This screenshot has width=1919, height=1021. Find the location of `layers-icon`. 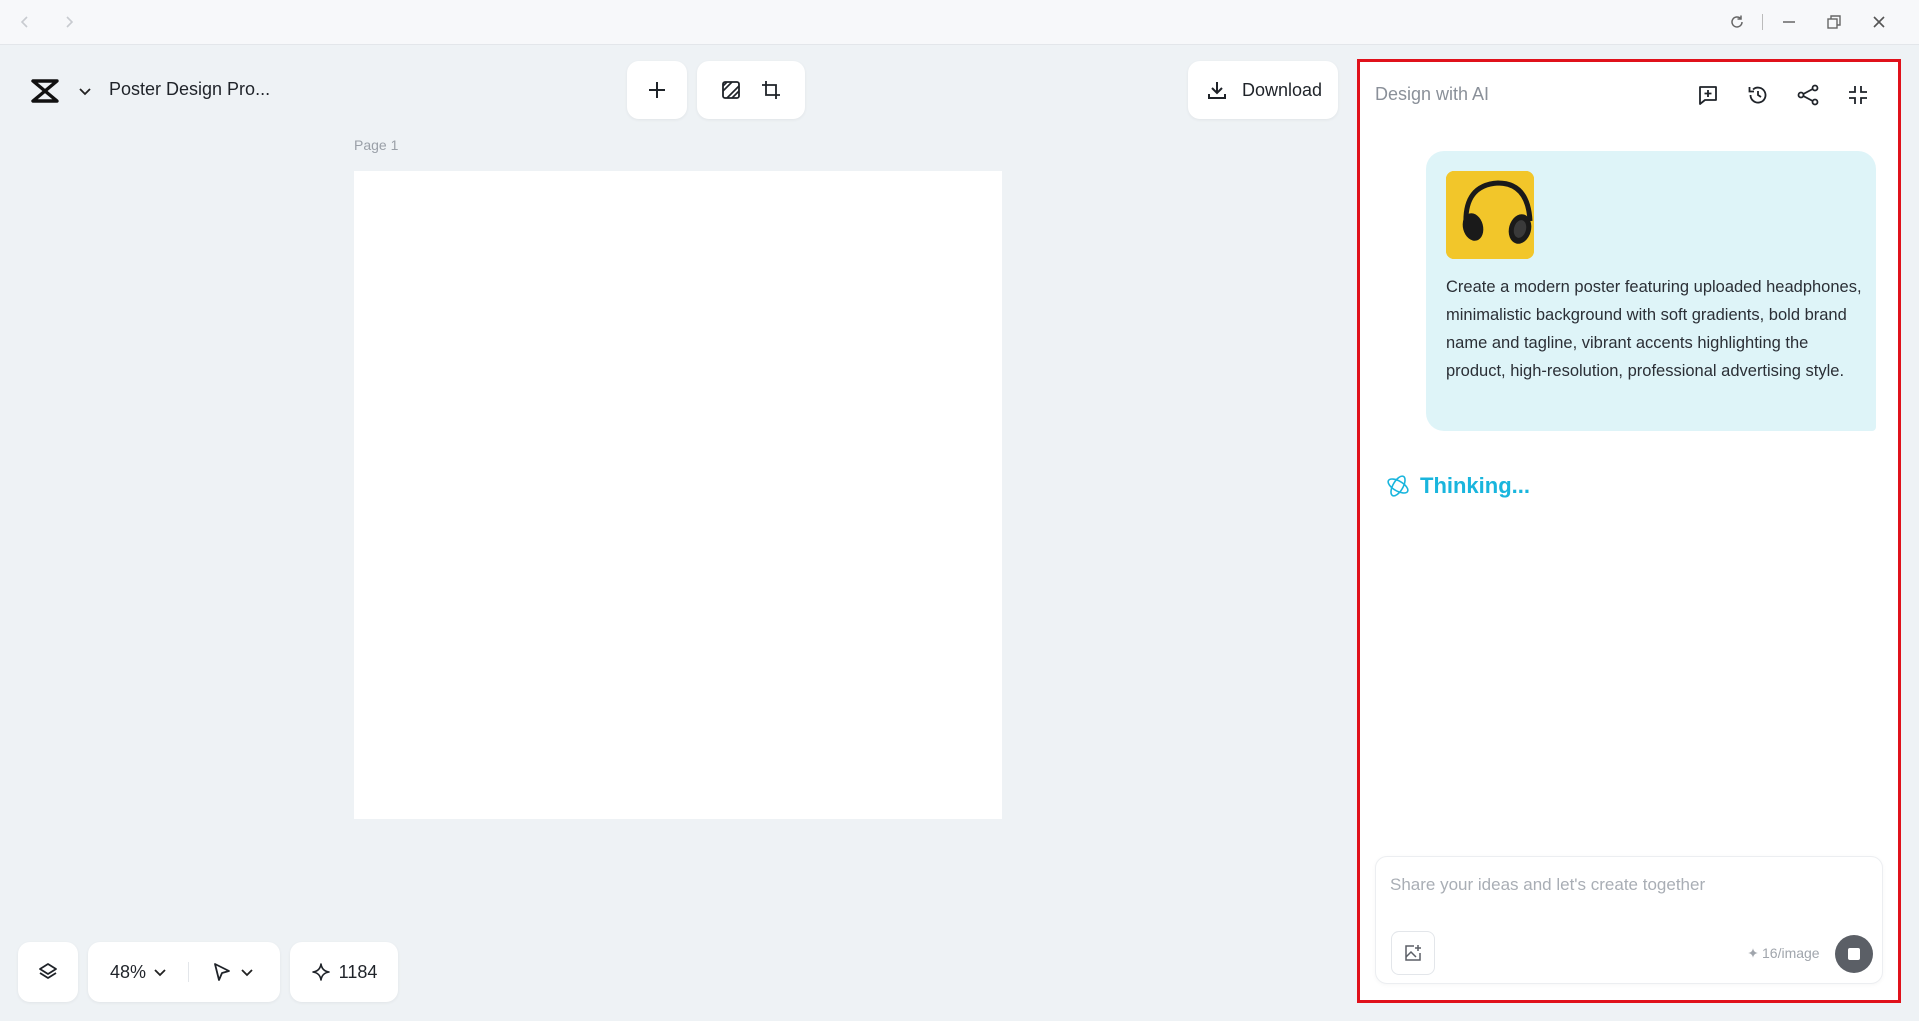

layers-icon is located at coordinates (48, 971).